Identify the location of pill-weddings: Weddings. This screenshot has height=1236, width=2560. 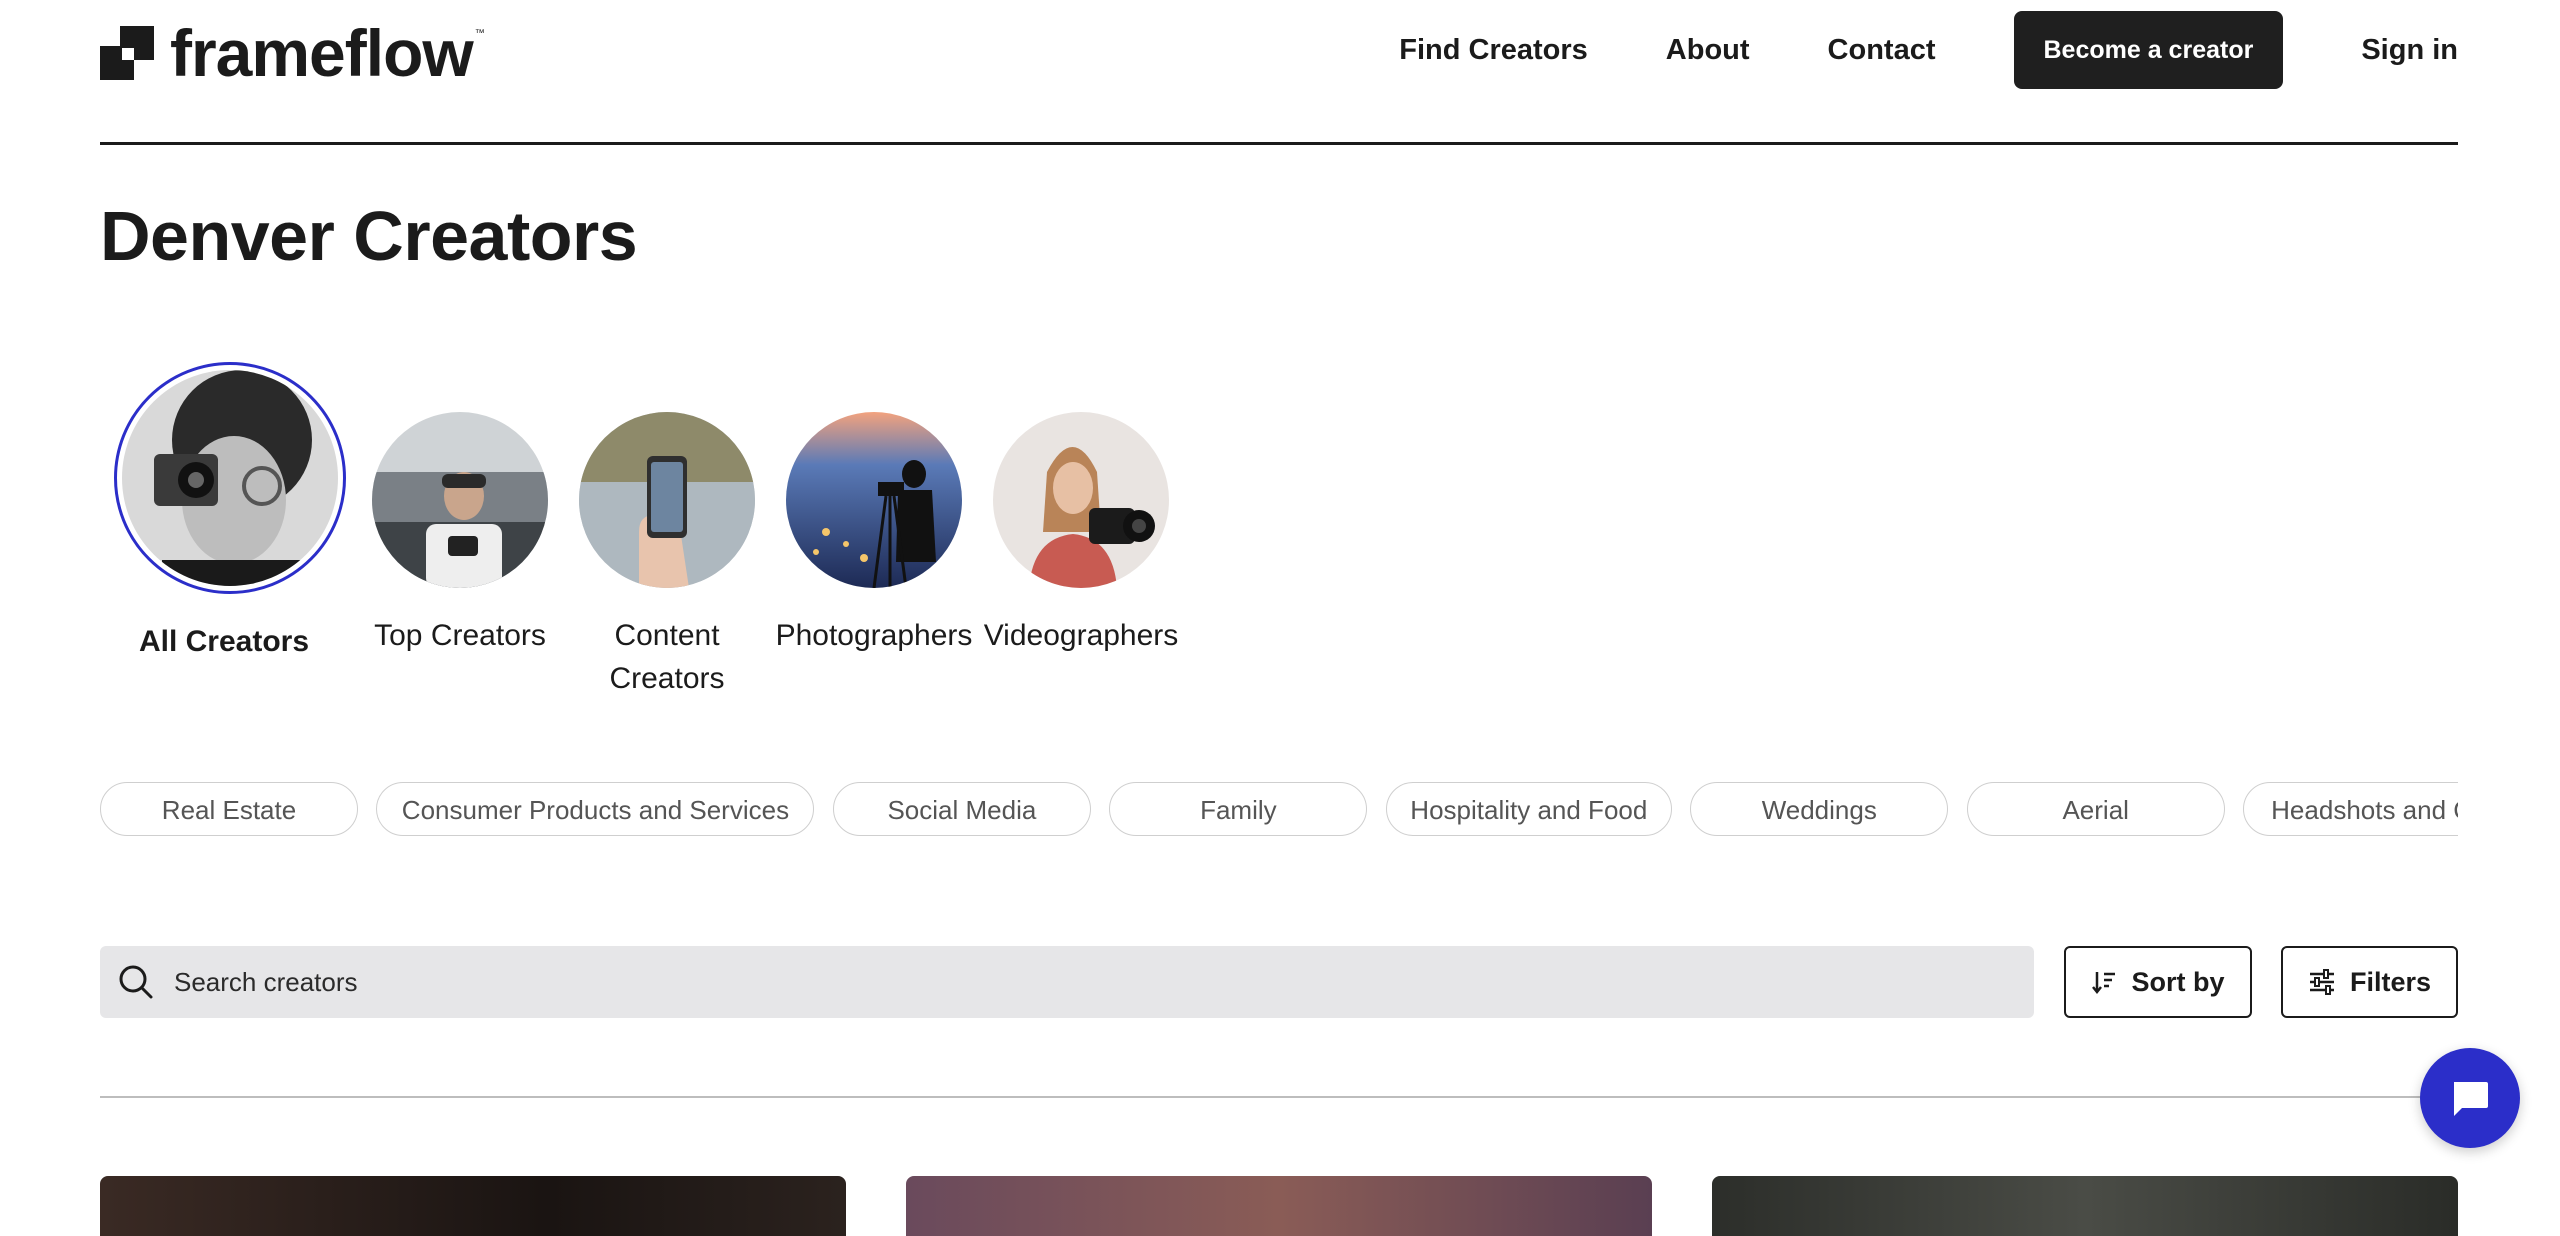
(1819, 809).